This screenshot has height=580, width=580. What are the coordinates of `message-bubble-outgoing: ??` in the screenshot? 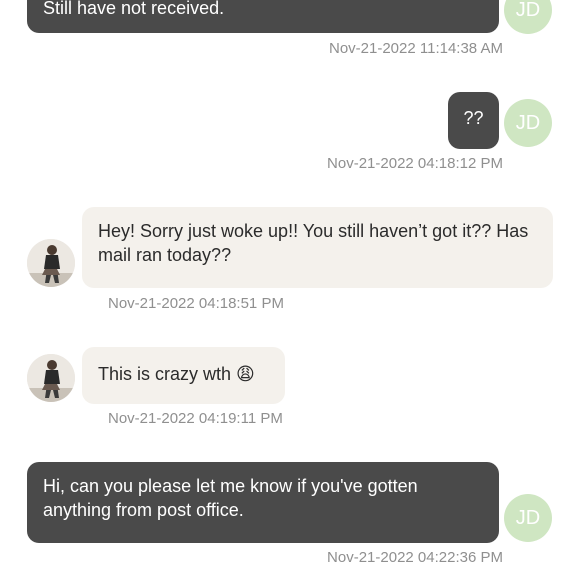 It's located at (473, 120).